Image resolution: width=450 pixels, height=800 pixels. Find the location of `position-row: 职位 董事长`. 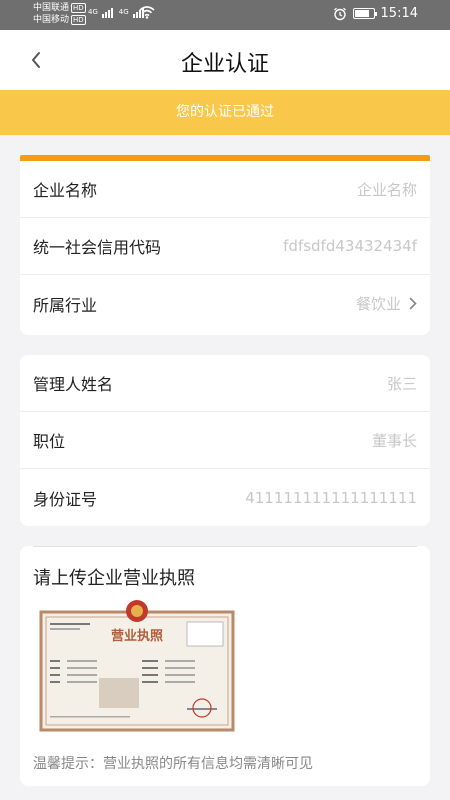

position-row: 职位 董事长 is located at coordinates (225, 440).